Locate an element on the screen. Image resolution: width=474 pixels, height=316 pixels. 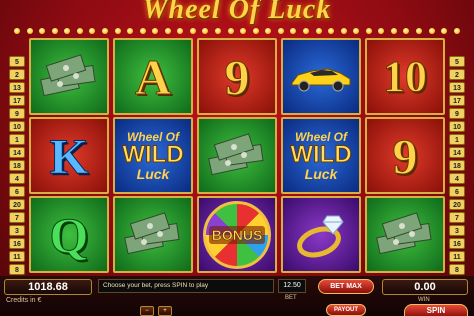
reel-4-row-1-sports-car is located at coordinates (321, 76).